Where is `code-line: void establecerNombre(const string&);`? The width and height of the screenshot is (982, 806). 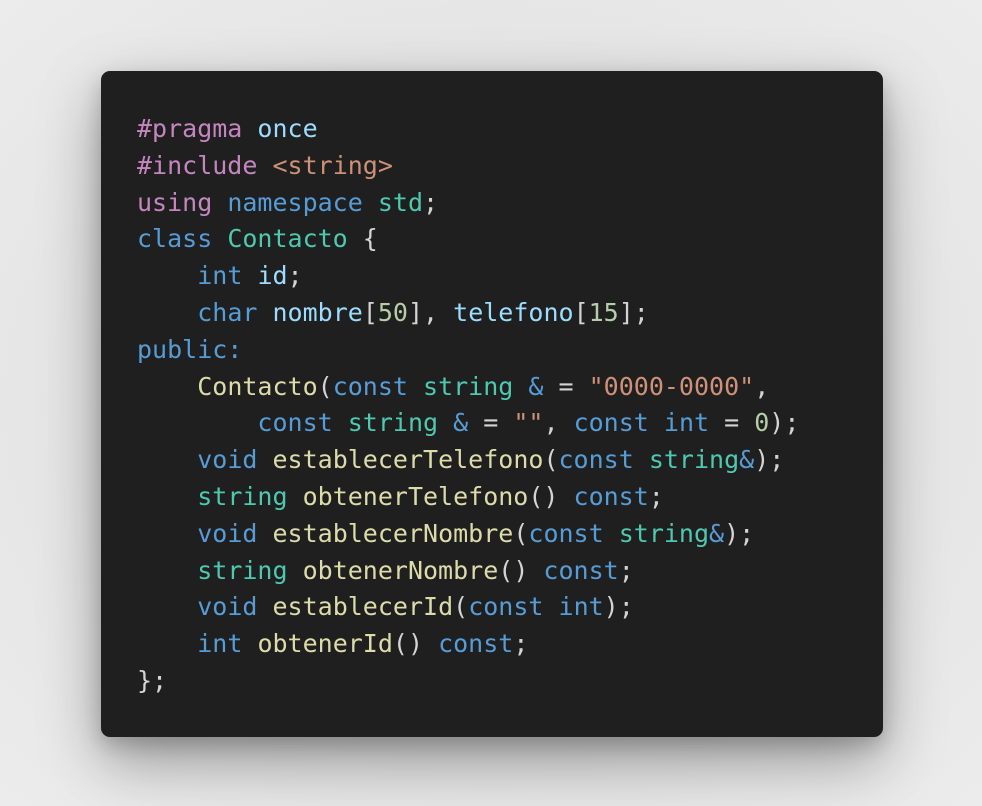 code-line: void establecerNombre(const string&); is located at coordinates (510, 534).